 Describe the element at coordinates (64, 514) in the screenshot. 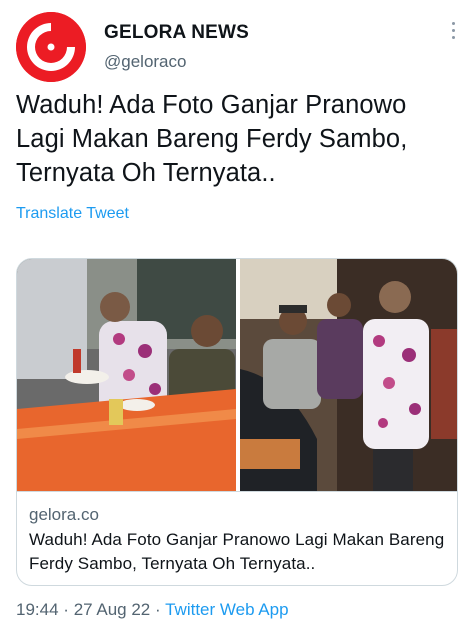

I see `card-domain: gelora.co` at that location.